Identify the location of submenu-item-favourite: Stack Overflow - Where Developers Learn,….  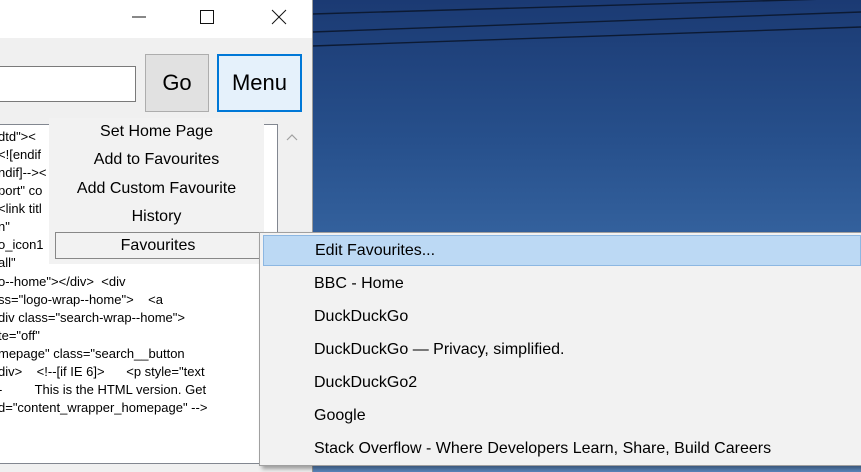
(562, 448).